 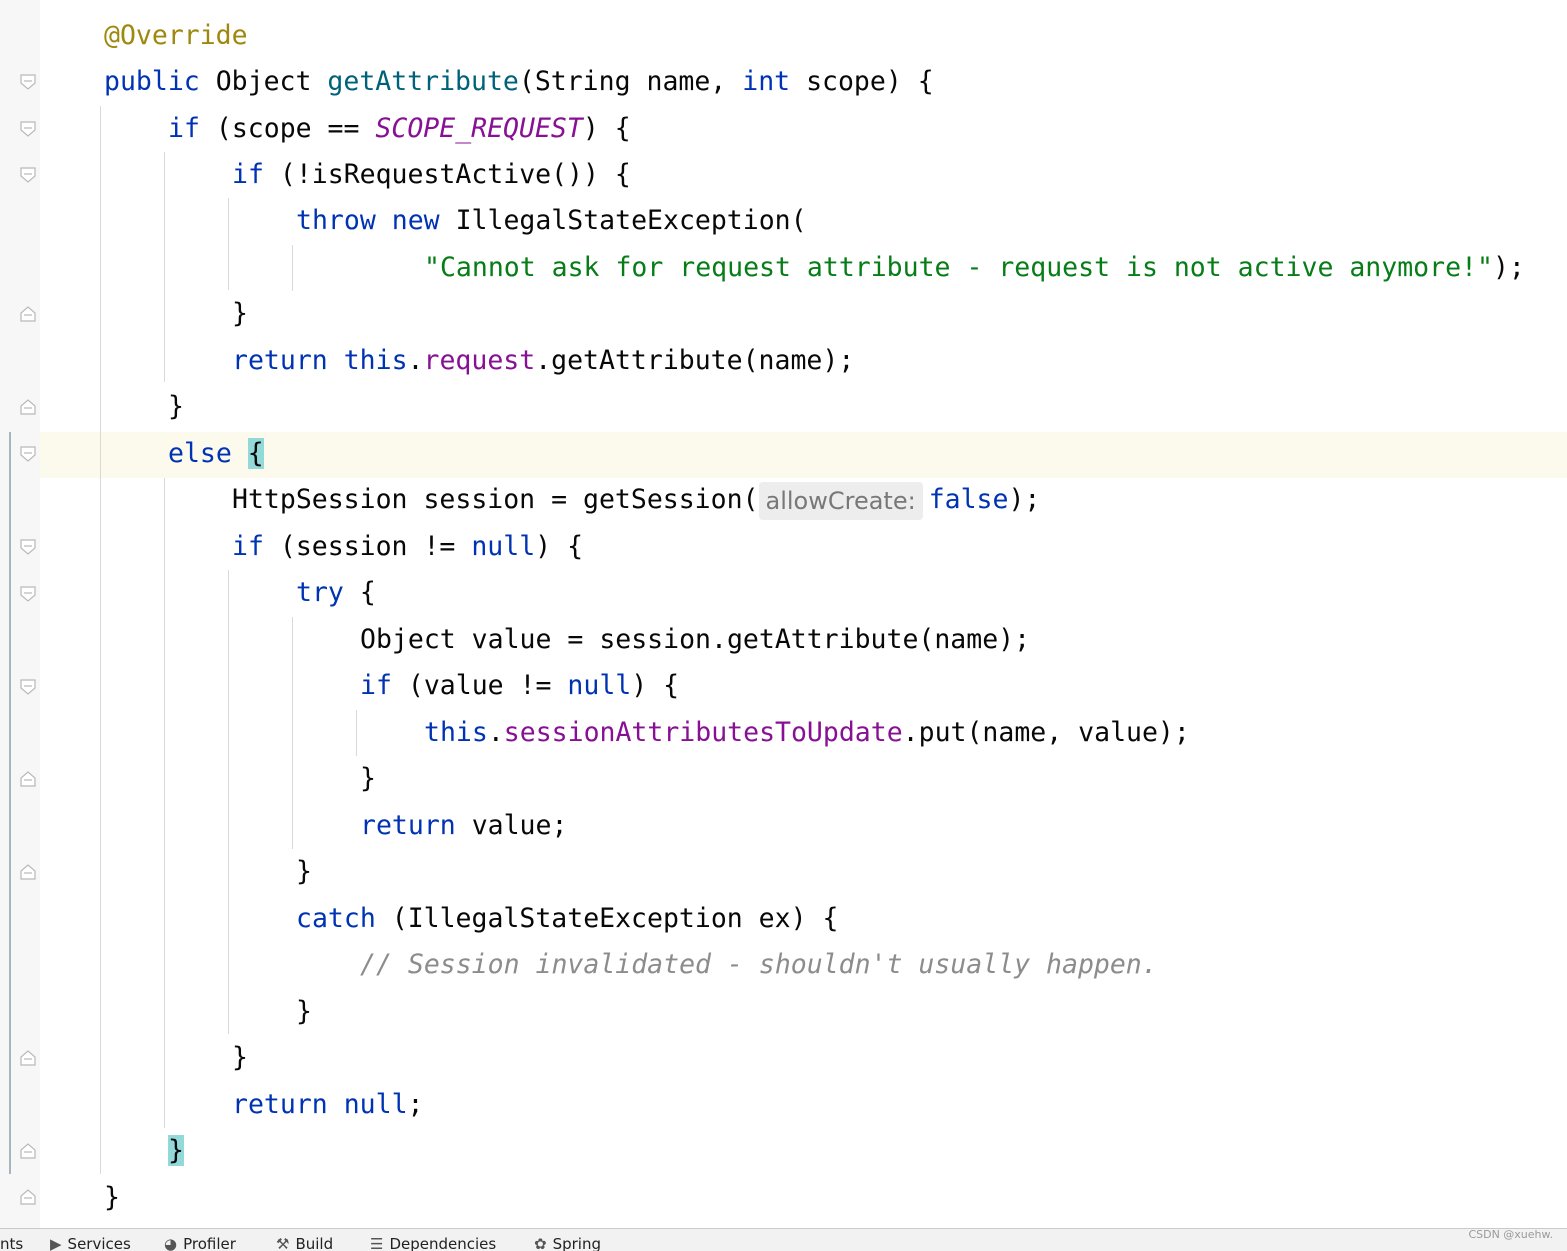 I want to click on code-line: return null;, so click(x=328, y=1105).